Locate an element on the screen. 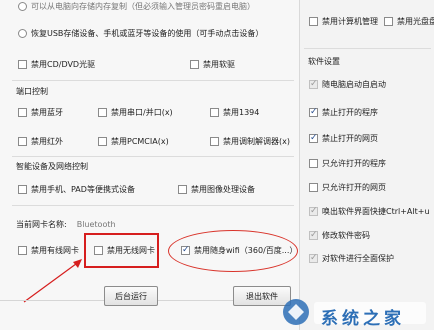 The height and width of the screenshot is (330, 434). disable-cd-letter-option: 禁用光盘盘符 is located at coordinates (409, 21).